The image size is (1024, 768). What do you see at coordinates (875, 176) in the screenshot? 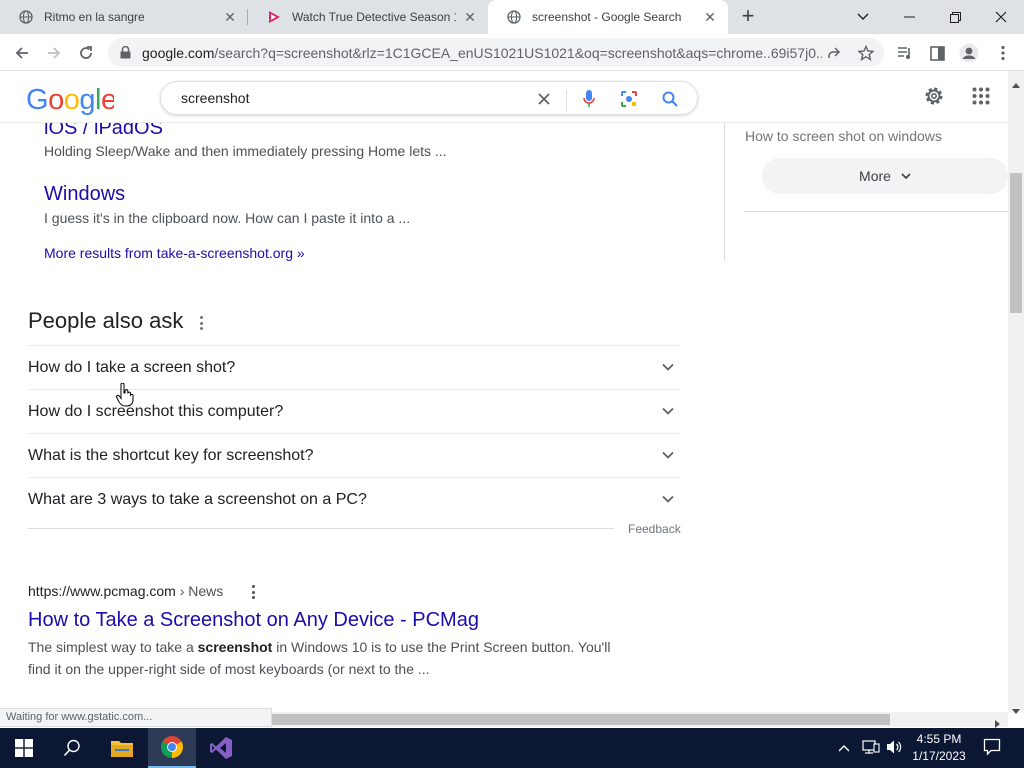
I see `more-label: More` at bounding box center [875, 176].